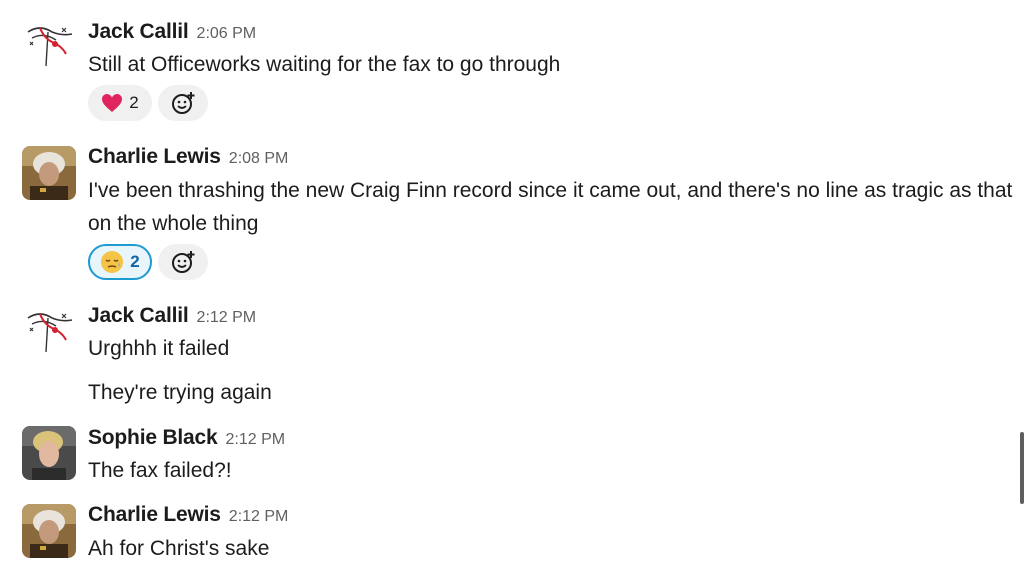 The height and width of the screenshot is (573, 1024). I want to click on timestamp: 2:06 PM, so click(227, 33).